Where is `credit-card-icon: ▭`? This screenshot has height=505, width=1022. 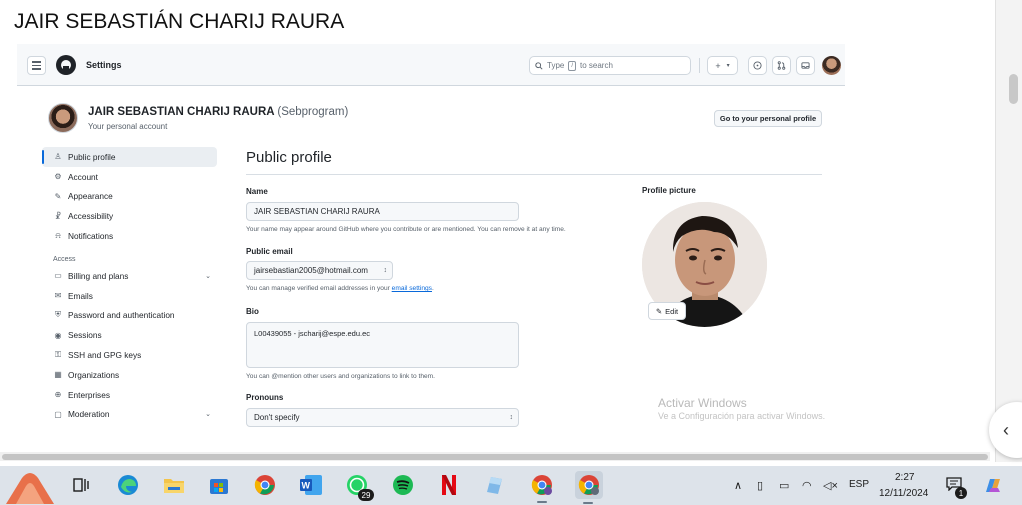
credit-card-icon: ▭ is located at coordinates (58, 276).